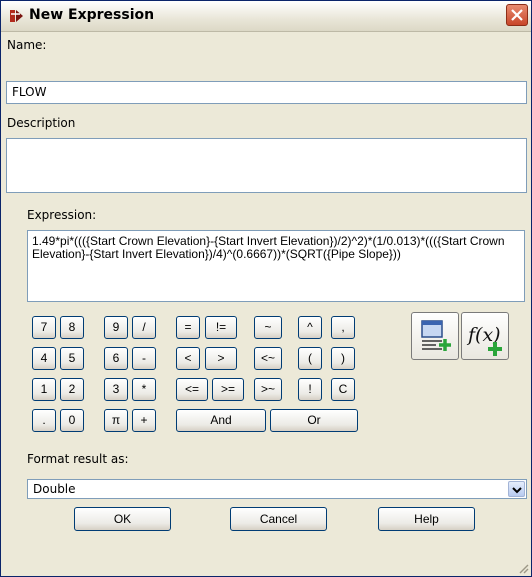 The width and height of the screenshot is (532, 577). What do you see at coordinates (314, 420) in the screenshot?
I see `key-or: Or` at bounding box center [314, 420].